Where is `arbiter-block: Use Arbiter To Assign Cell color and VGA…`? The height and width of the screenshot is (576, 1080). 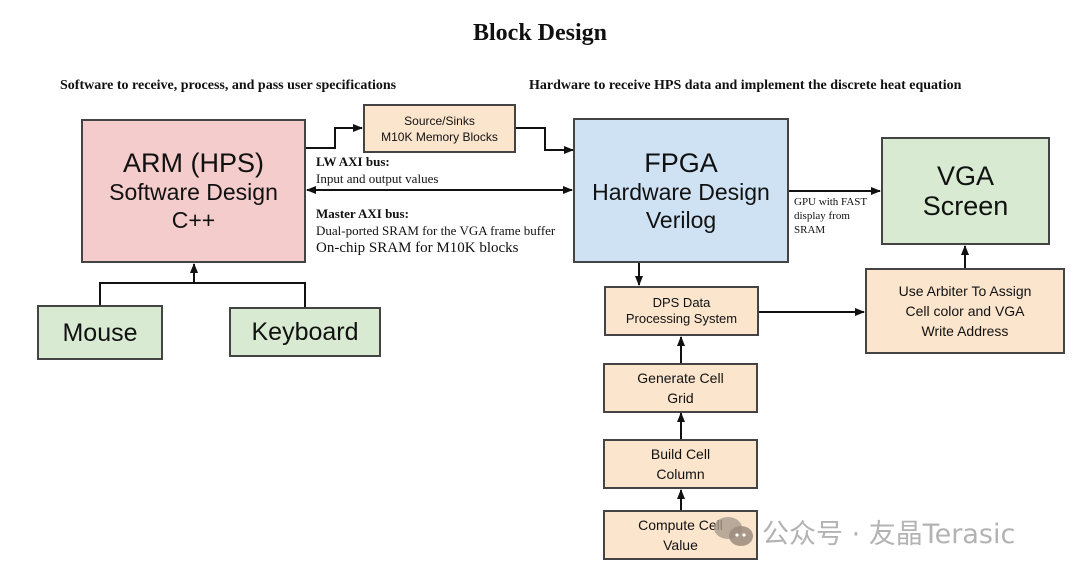
arbiter-block: Use Arbiter To Assign Cell color and VGA… is located at coordinates (965, 311).